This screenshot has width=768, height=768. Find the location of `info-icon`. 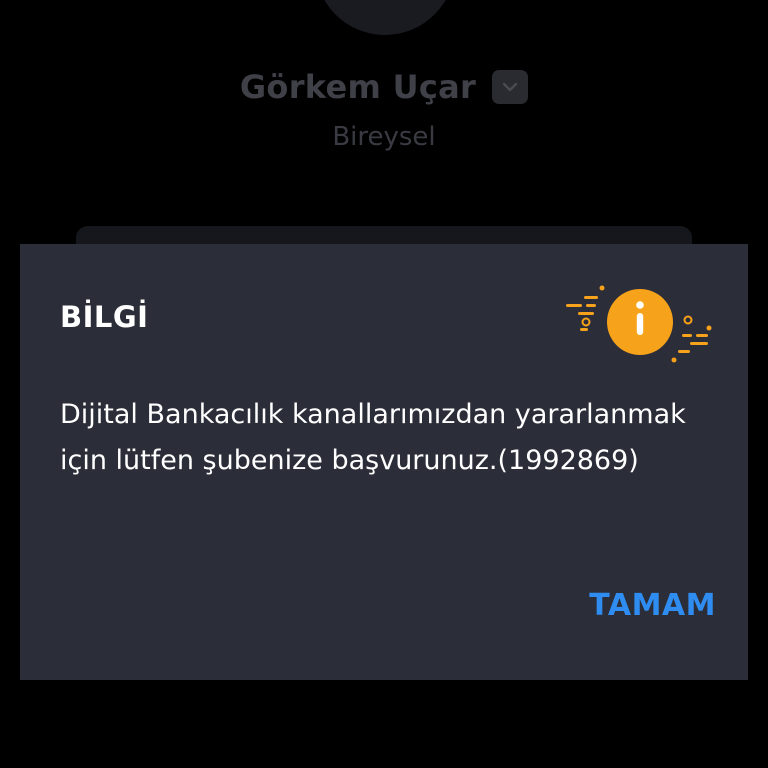

info-icon is located at coordinates (639, 324).